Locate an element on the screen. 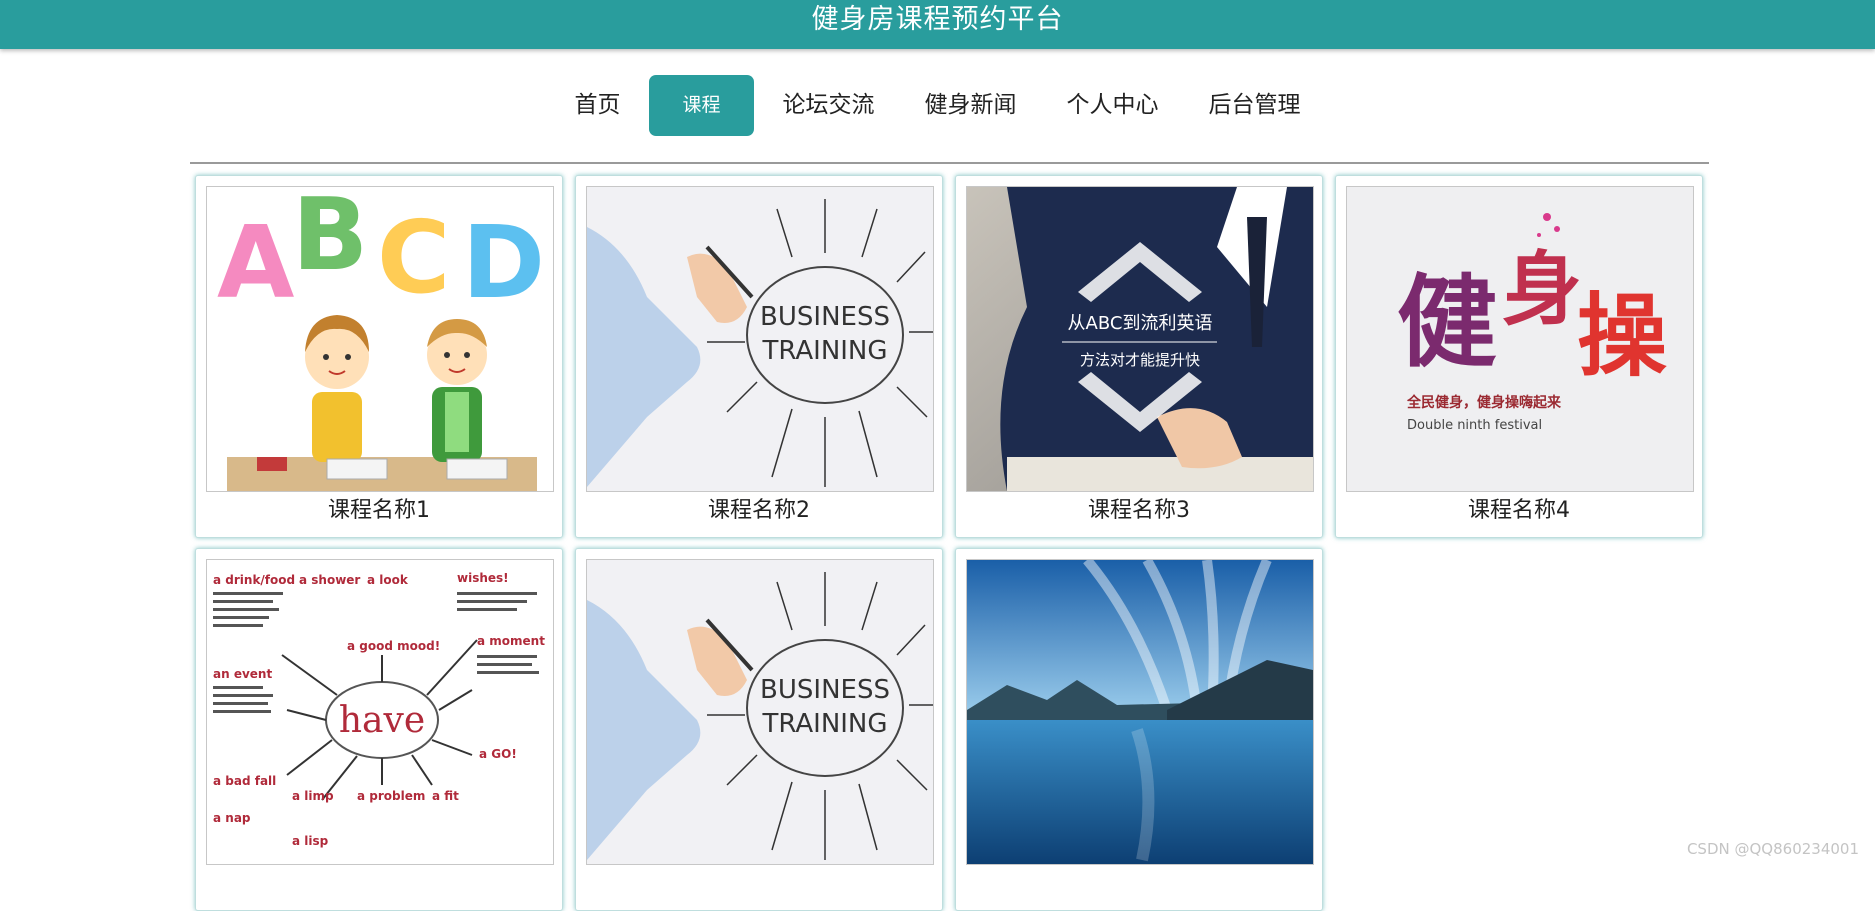 The height and width of the screenshot is (911, 1875). svg-text: wishes! is located at coordinates (483, 578).